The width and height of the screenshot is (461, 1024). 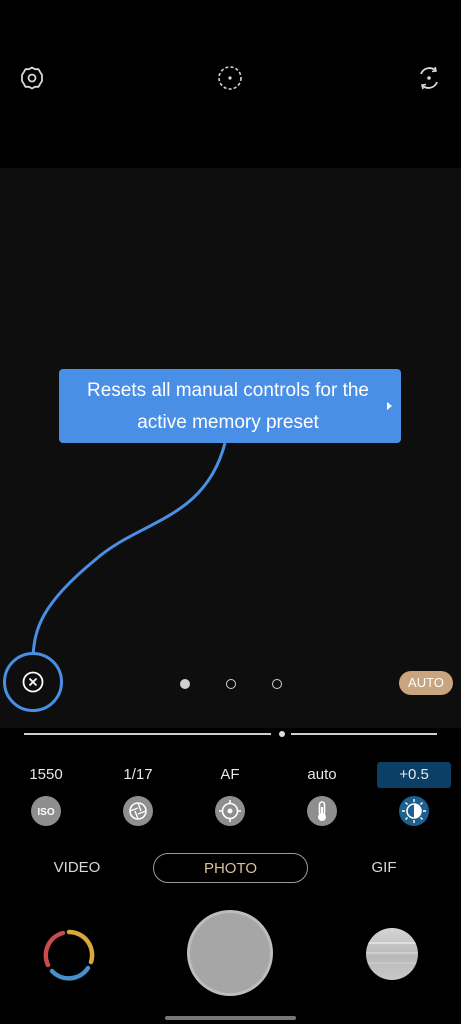 I want to click on focus-circle-icon, so click(x=230, y=78).